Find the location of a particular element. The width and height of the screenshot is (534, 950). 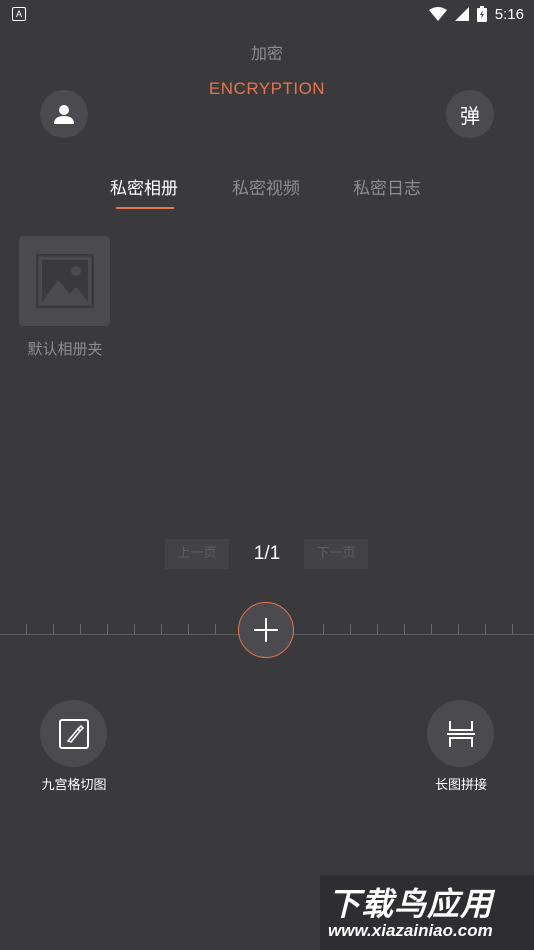

grid-cut-label: 九宫格切图 is located at coordinates (74, 785).